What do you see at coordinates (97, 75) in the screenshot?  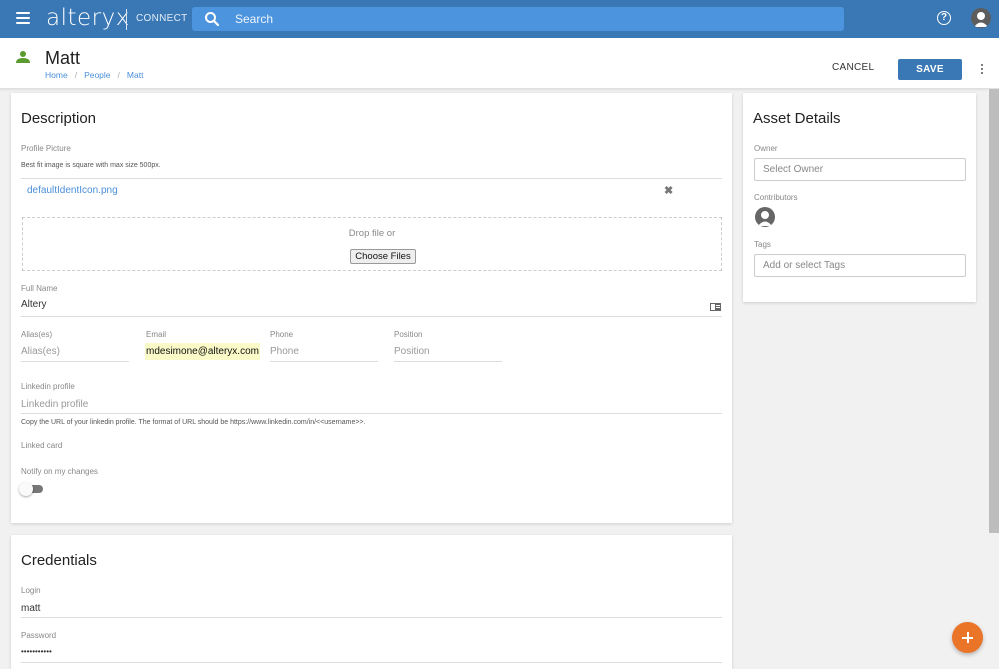 I see `breadcrumb-people: People` at bounding box center [97, 75].